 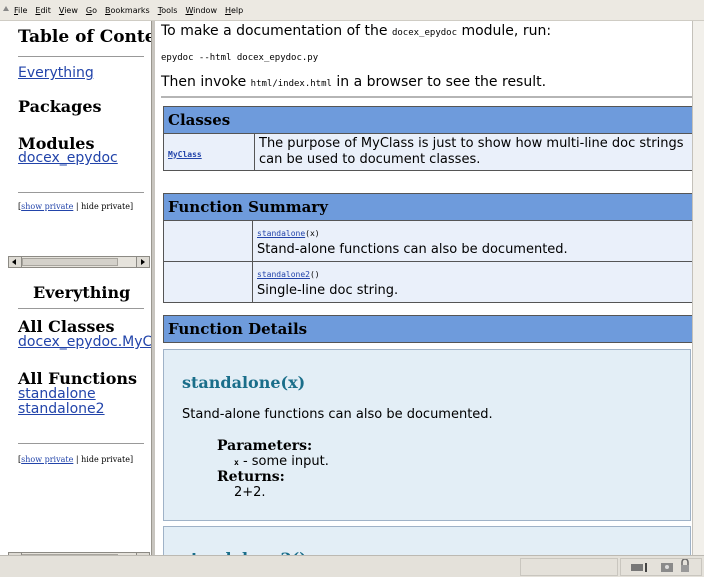 I want to click on summary-func-link-standalone2: standalone2, so click(x=283, y=274).